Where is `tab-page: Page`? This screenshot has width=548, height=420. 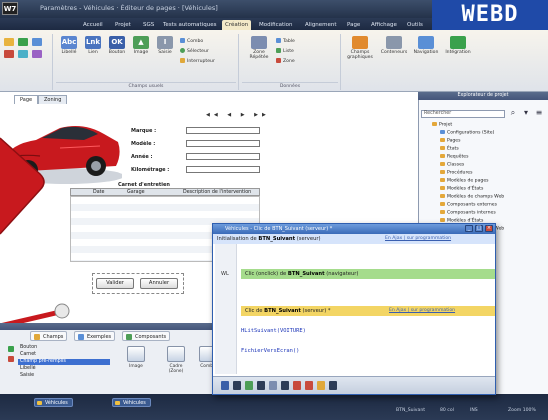 tab-page: Page is located at coordinates (26, 99).